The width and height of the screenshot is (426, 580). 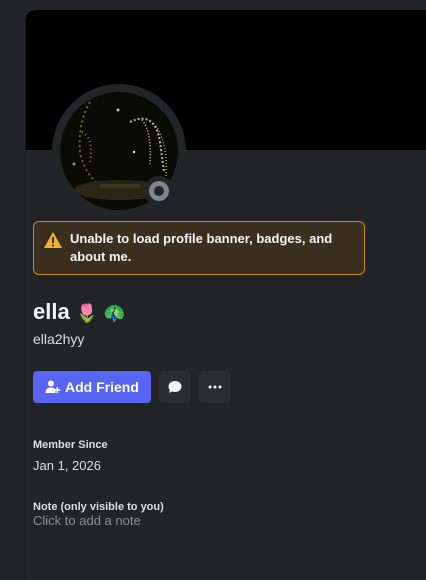 What do you see at coordinates (119, 151) in the screenshot?
I see `avatar-frame` at bounding box center [119, 151].